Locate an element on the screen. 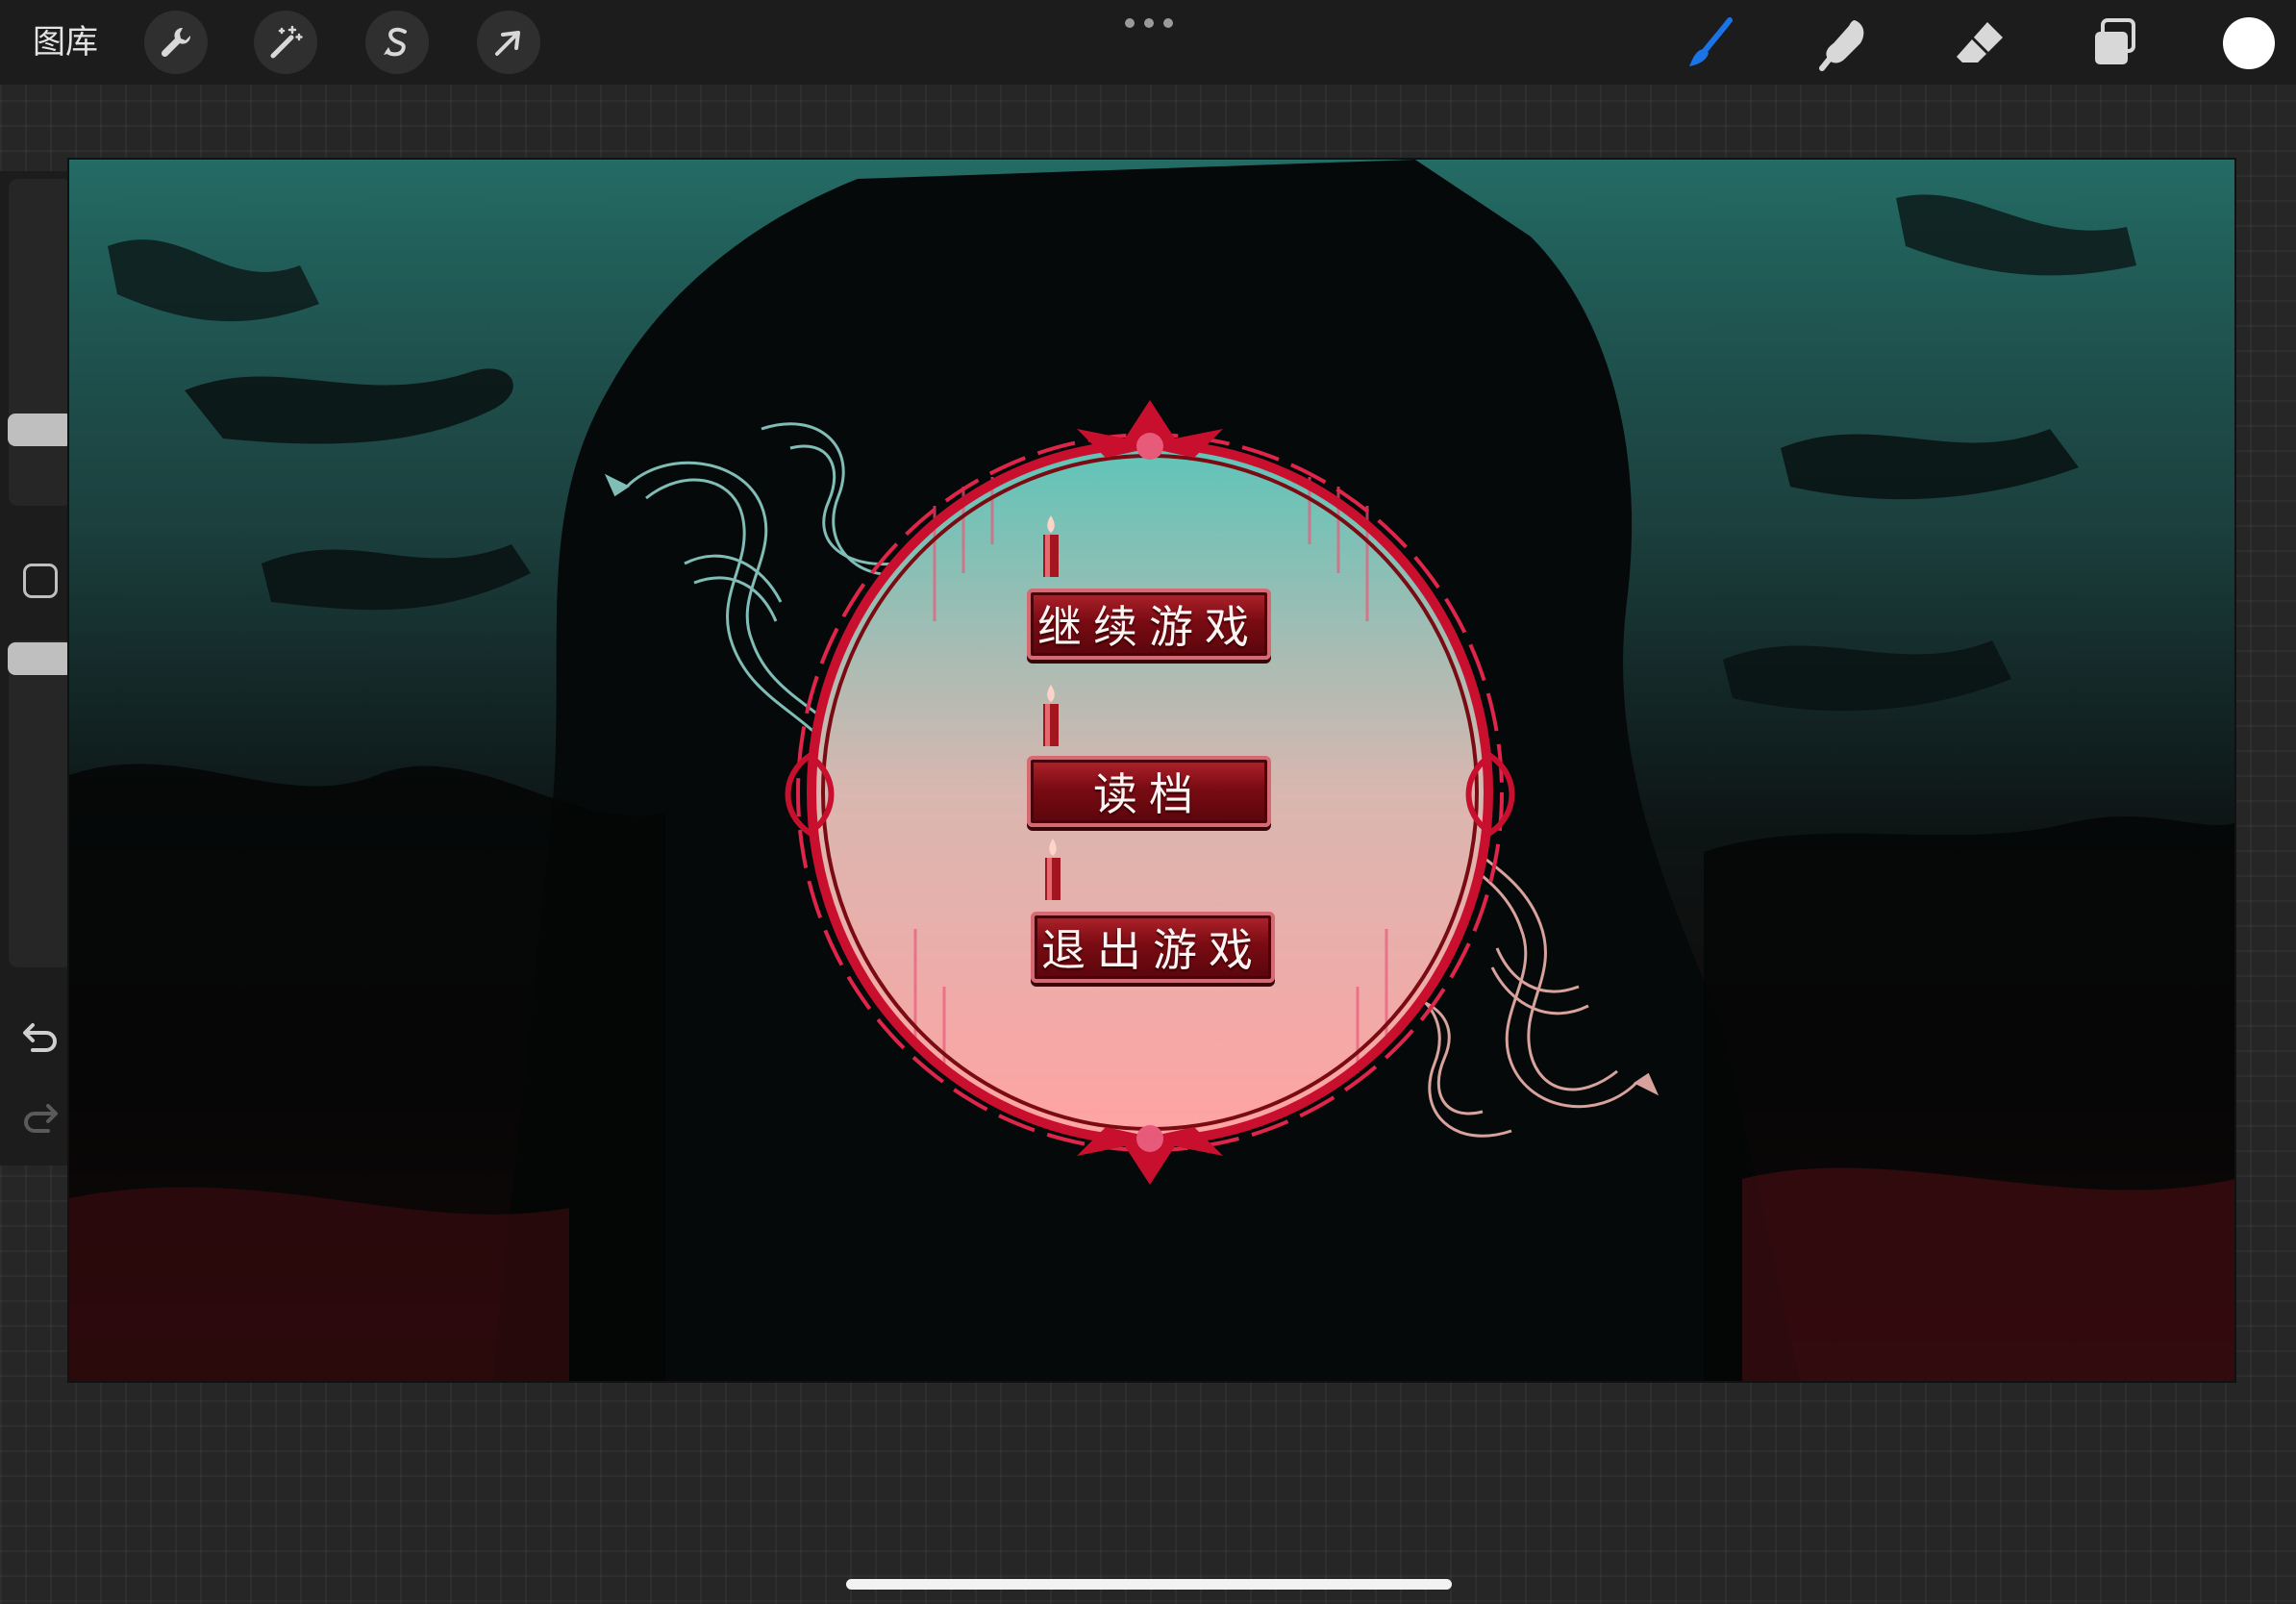  top-toolbar: 图库 is located at coordinates (1148, 42).